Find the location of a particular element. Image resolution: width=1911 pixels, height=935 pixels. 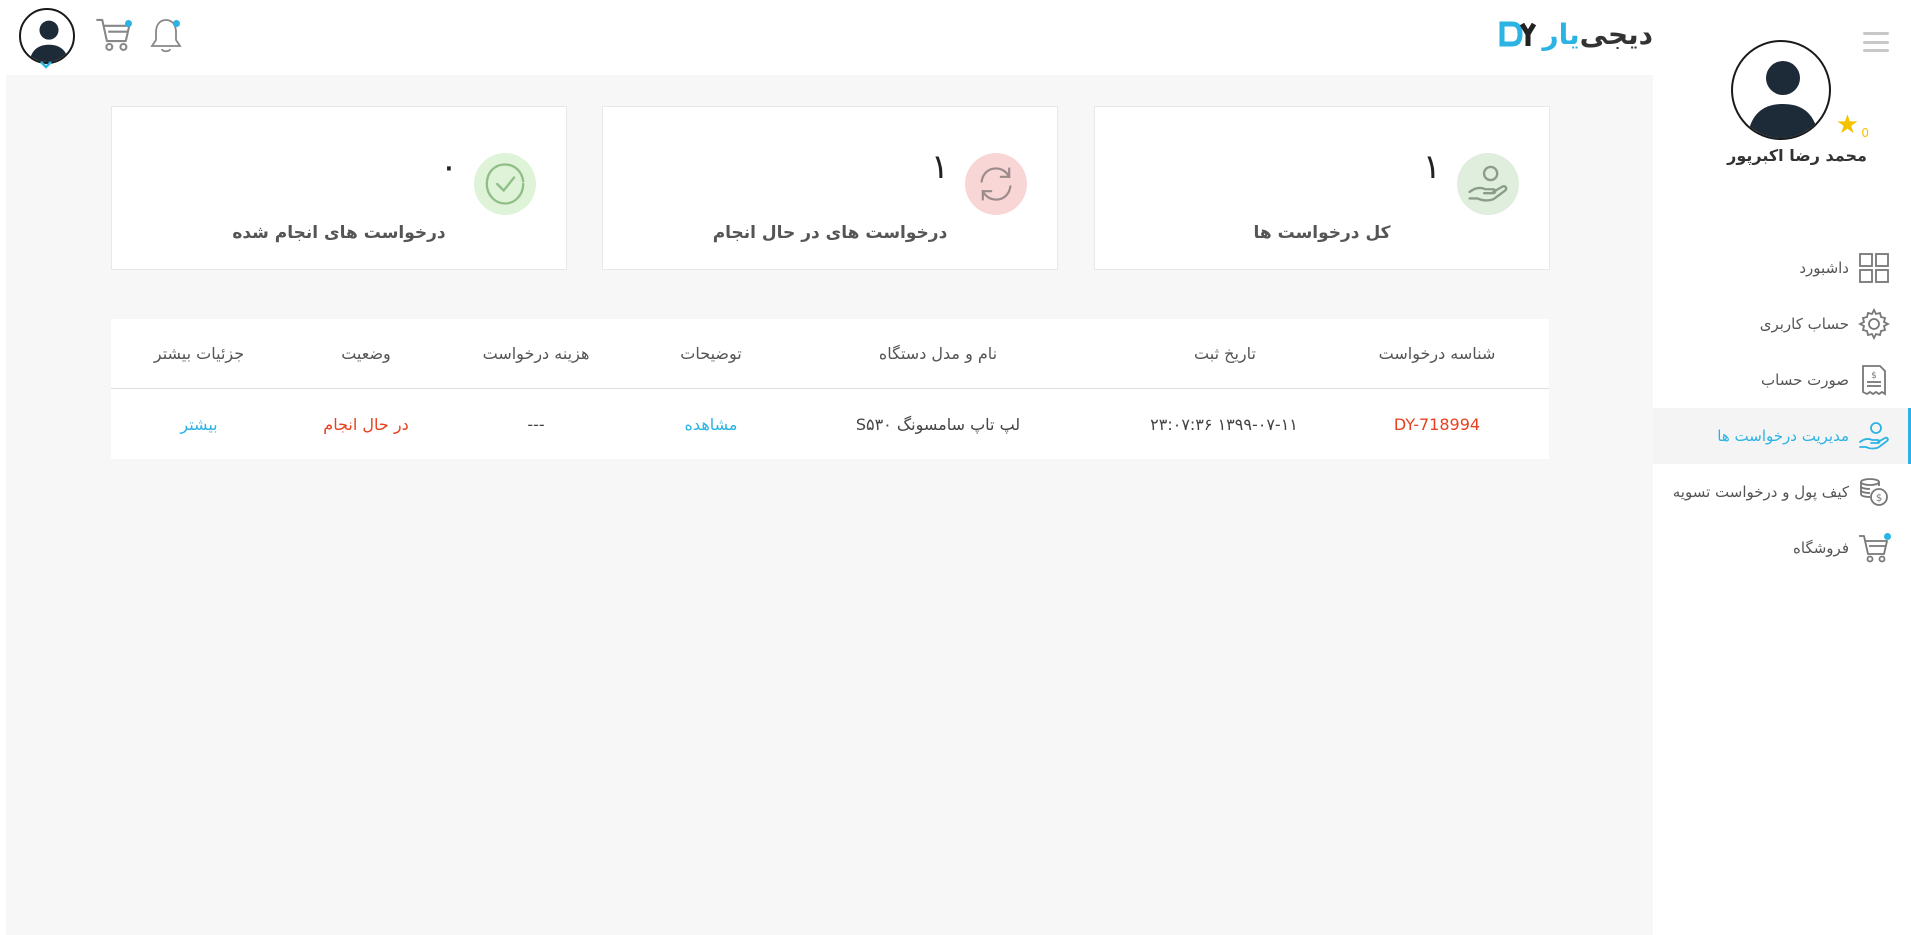

logo-text-accent: یار is located at coordinates (1561, 34).